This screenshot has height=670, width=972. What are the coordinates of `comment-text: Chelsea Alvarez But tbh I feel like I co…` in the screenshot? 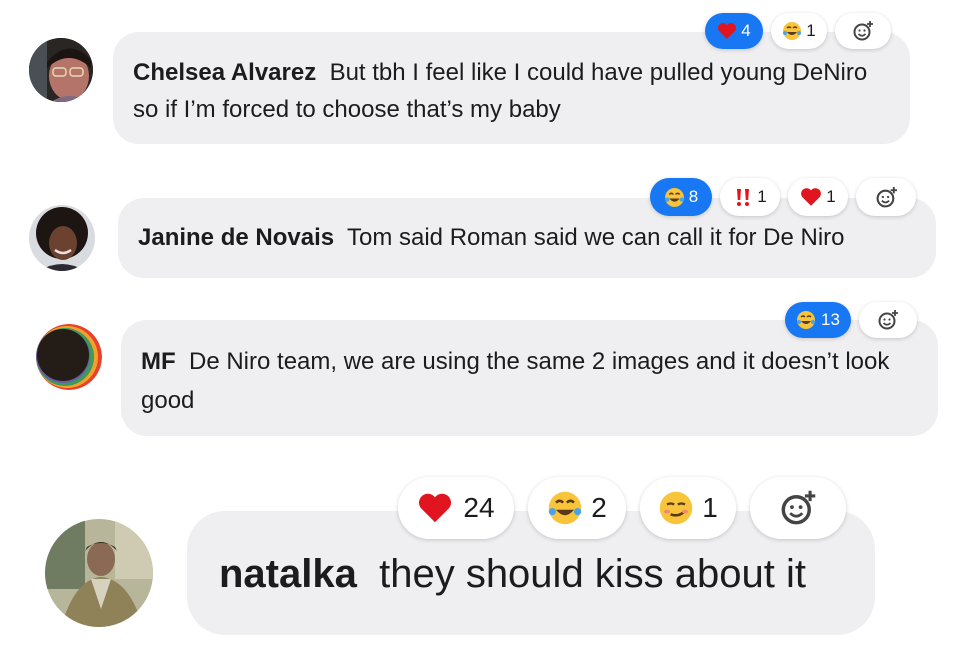 It's located at (511, 91).